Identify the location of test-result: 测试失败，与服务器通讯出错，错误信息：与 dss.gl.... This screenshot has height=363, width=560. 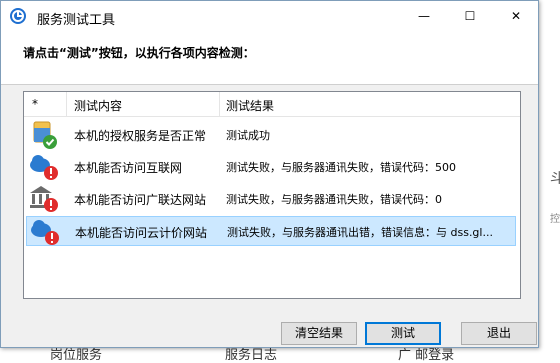
(360, 232).